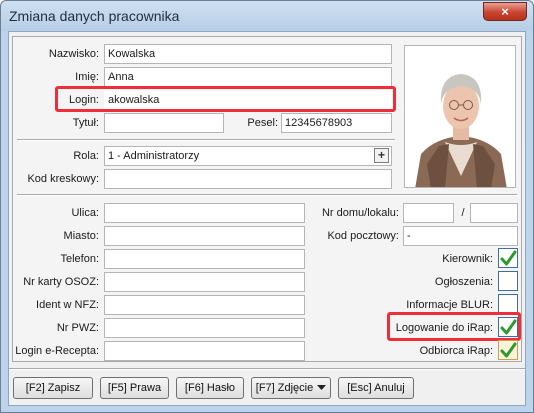  I want to click on ogloszenia-label: Ogłoszenia:, so click(463, 282).